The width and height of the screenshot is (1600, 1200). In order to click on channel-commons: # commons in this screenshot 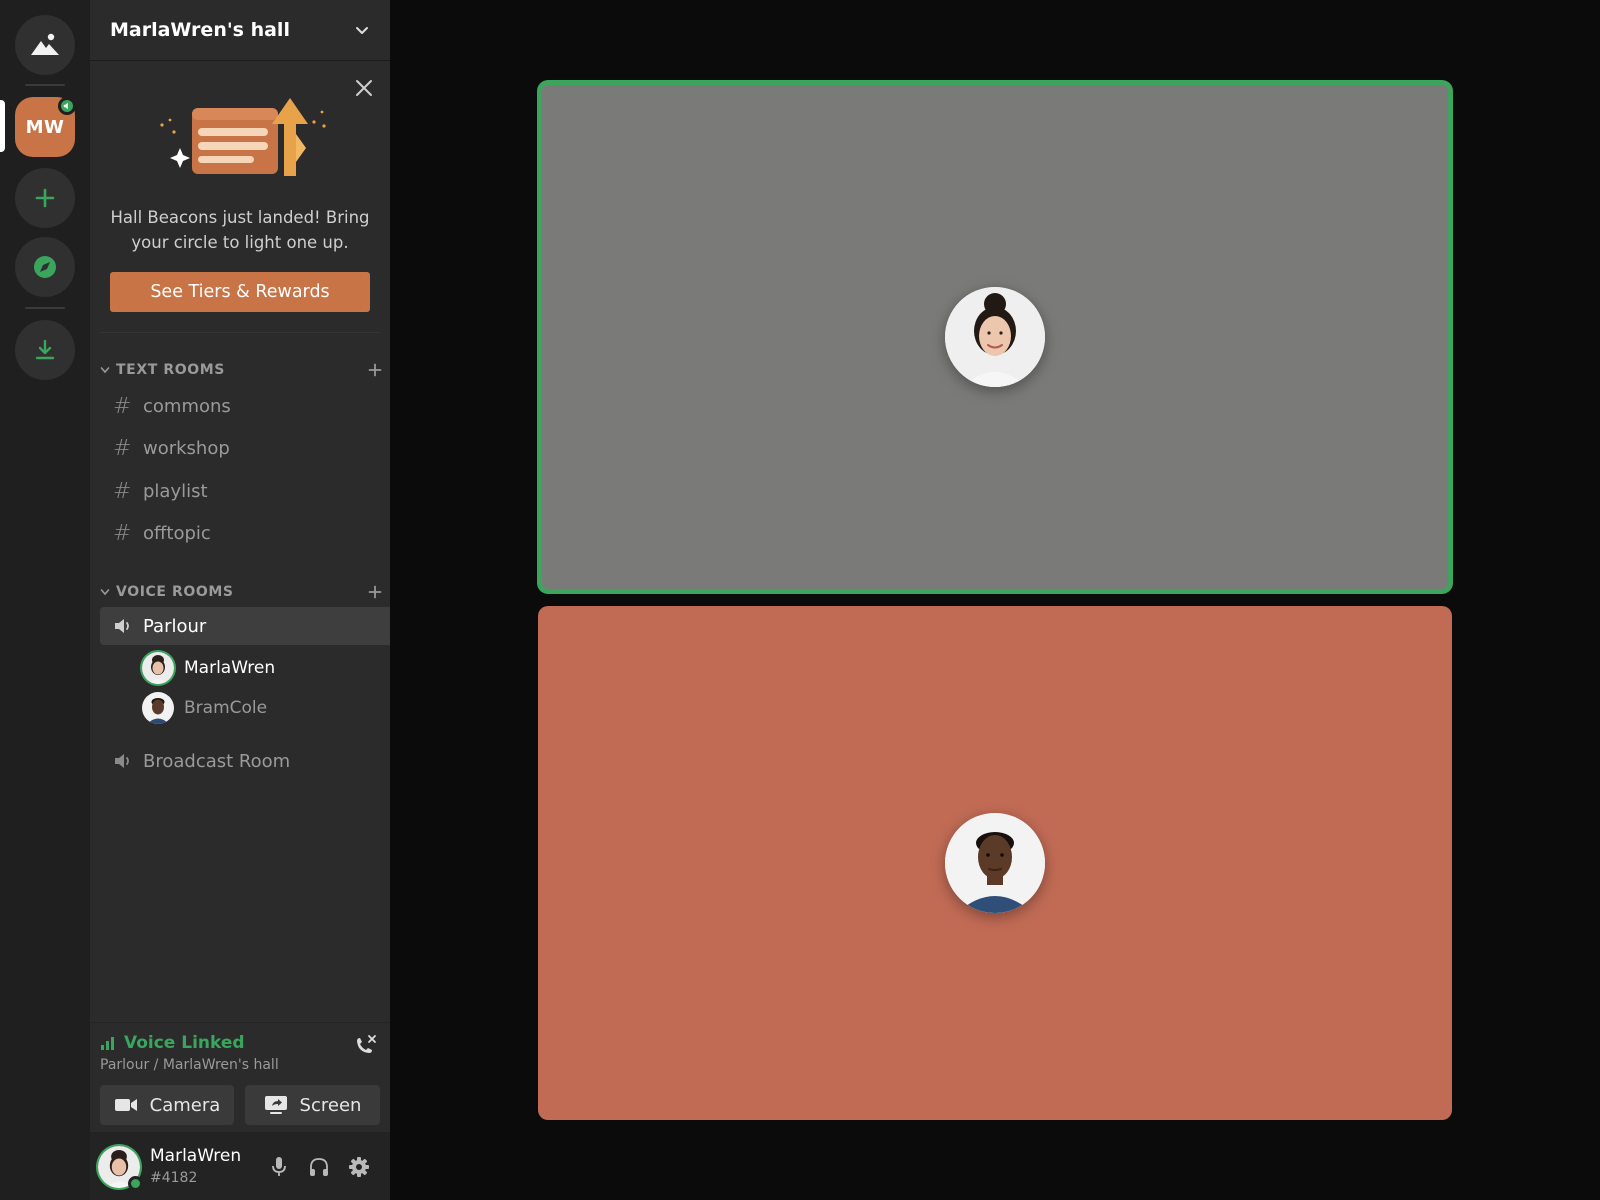, I will do `click(245, 406)`.